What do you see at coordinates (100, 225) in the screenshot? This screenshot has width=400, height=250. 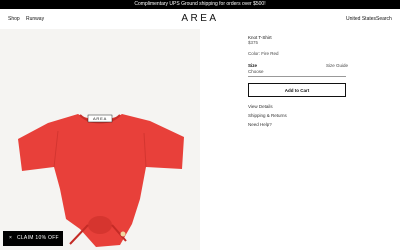 I see `shirt-knot` at bounding box center [100, 225].